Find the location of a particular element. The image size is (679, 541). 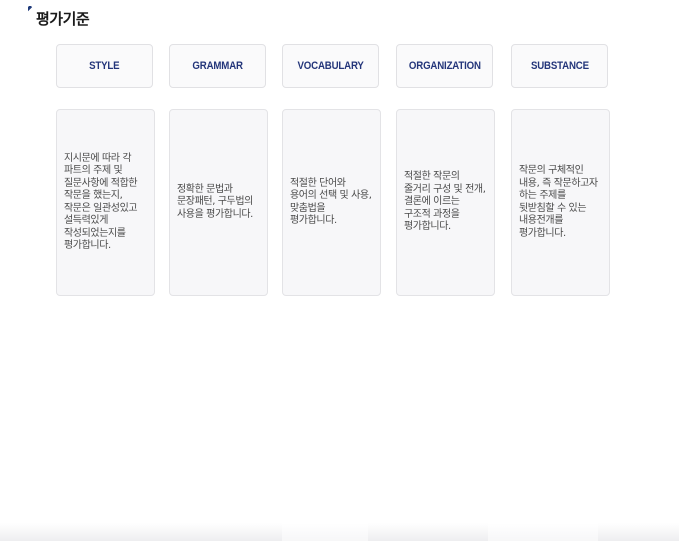

bottom-divider is located at coordinates (339, 532).